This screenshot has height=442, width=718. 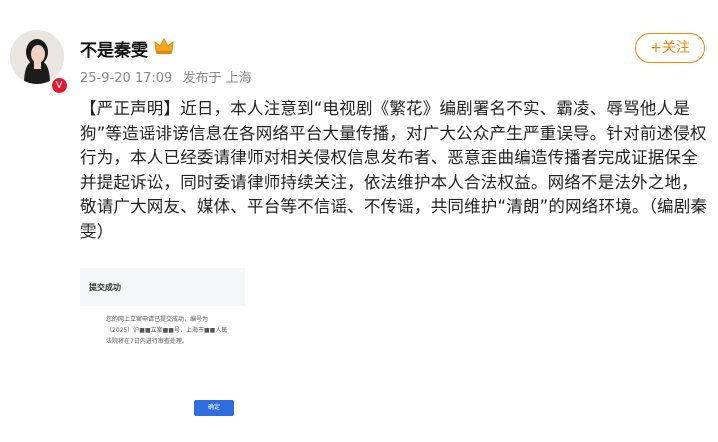 I want to click on post-meta: 25-9-20 17:09 发布于 上海, so click(x=166, y=76).